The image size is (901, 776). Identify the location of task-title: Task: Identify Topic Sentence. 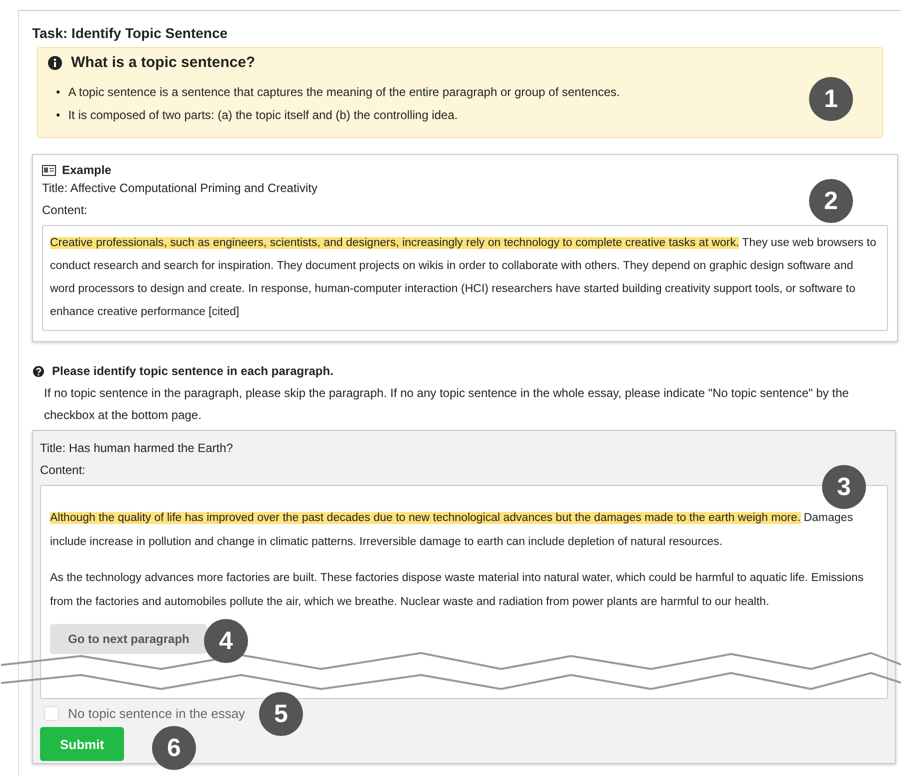
(130, 33).